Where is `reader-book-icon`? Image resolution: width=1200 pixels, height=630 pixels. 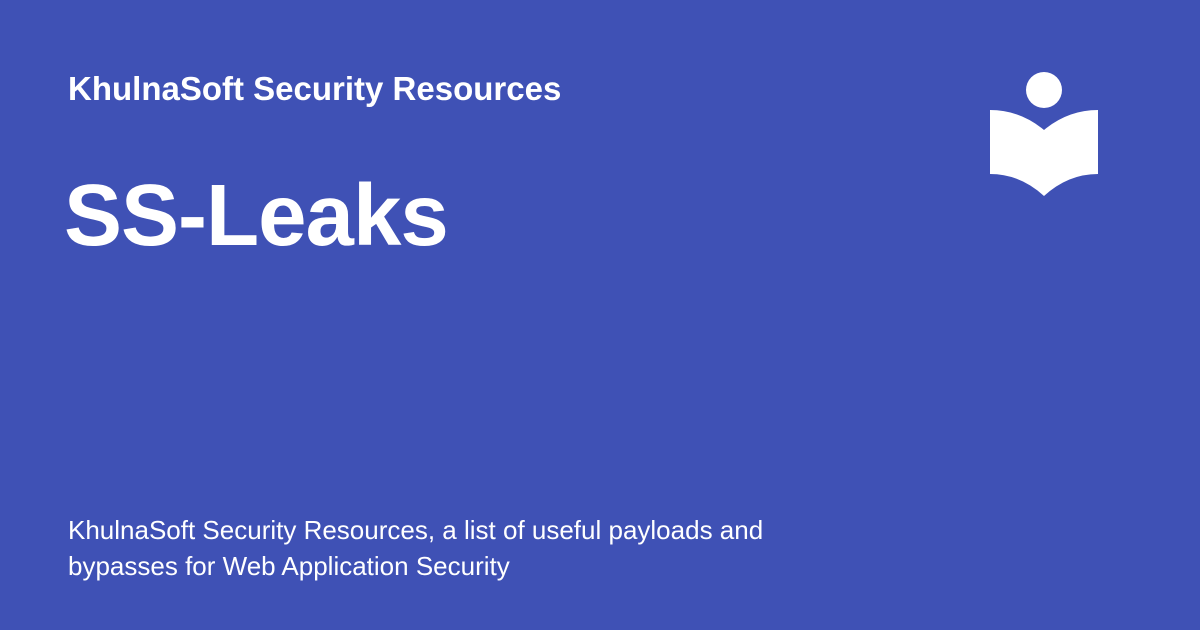 reader-book-icon is located at coordinates (1044, 134).